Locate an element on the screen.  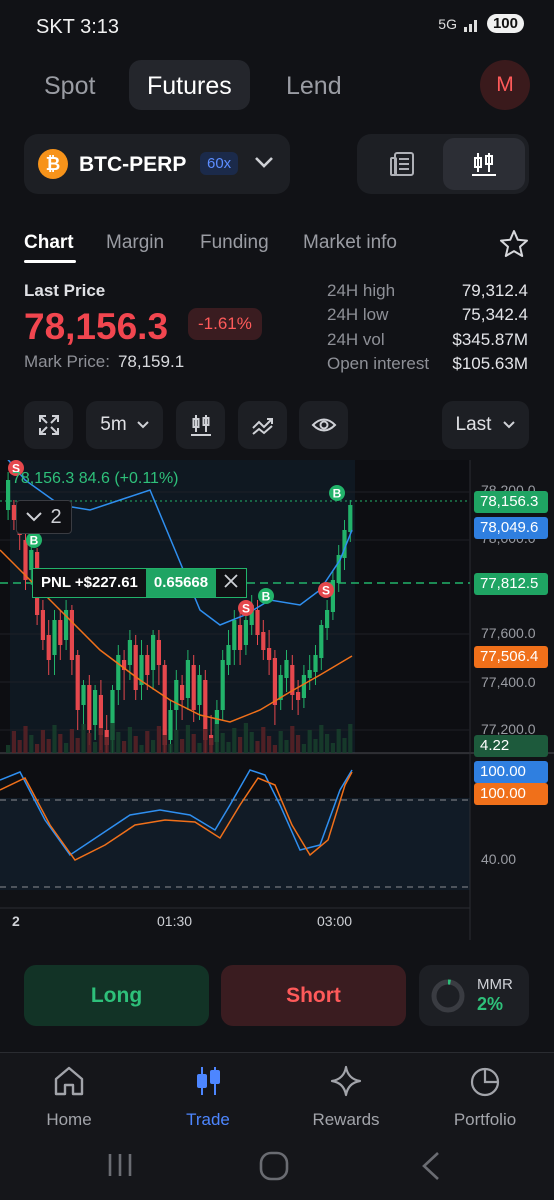
tab-market-info: Market info is located at coordinates (350, 243).